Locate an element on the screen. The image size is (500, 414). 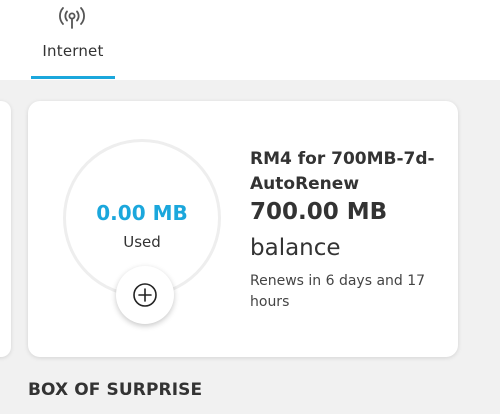
section-title: BOX OF SURPRISE is located at coordinates (115, 390).